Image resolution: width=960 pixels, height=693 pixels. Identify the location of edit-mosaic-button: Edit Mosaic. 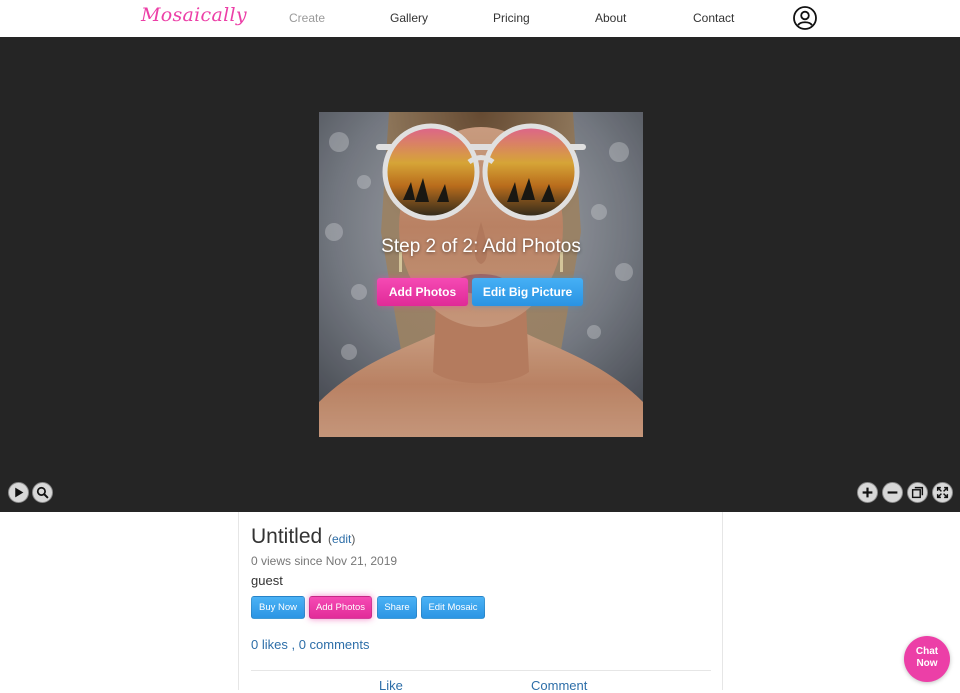
(453, 607).